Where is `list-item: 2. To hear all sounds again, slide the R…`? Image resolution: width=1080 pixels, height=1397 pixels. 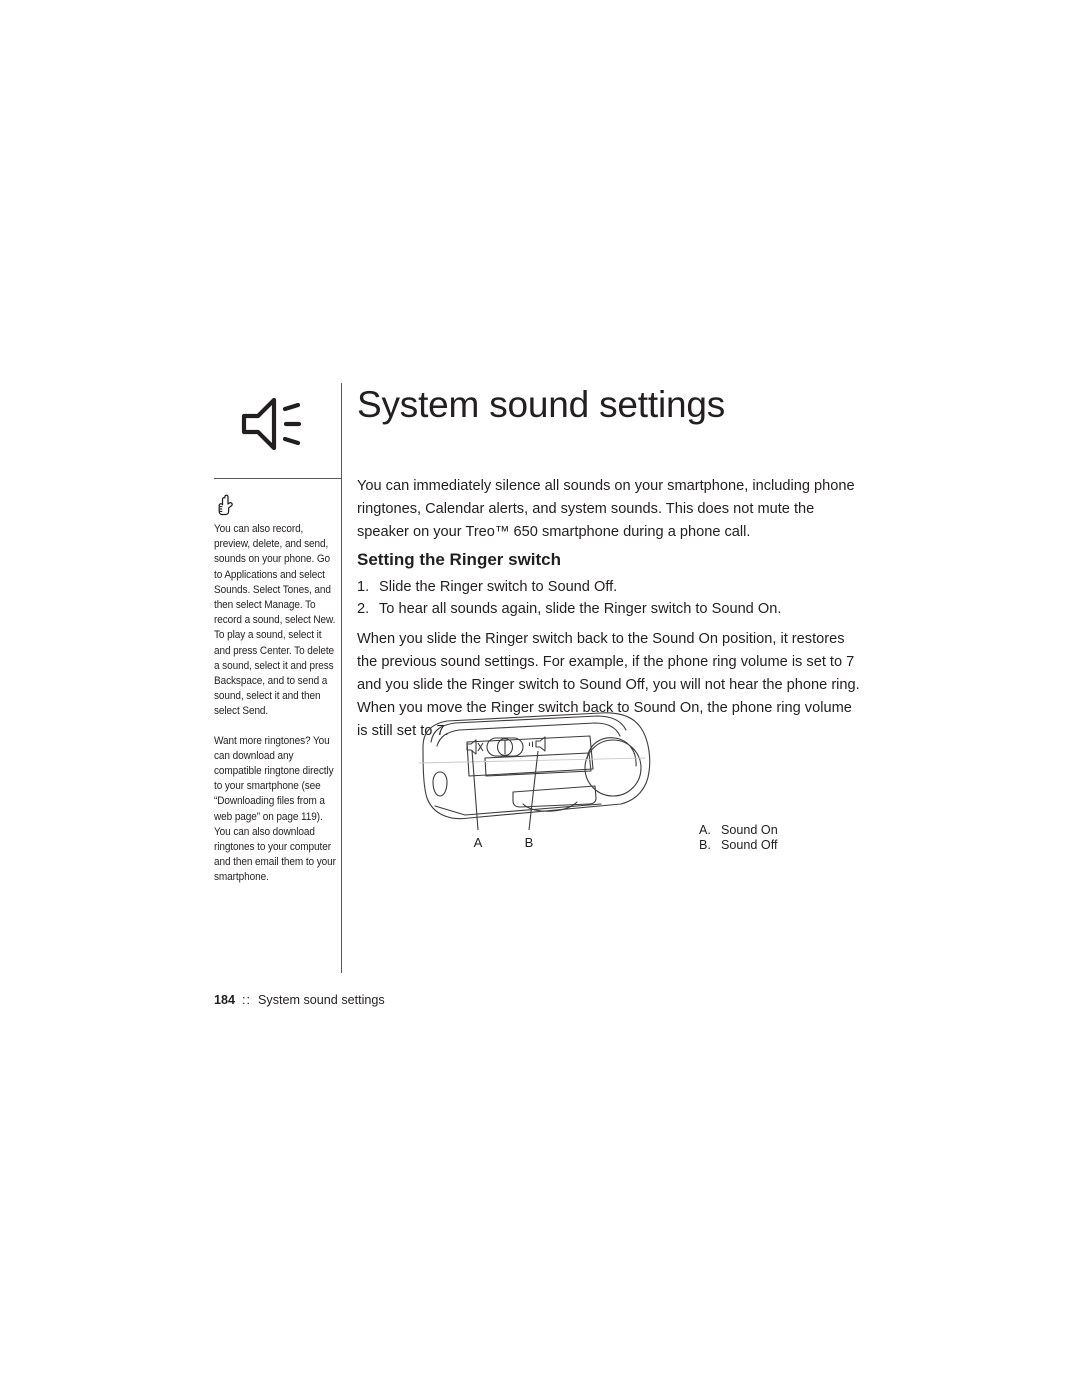 list-item: 2. To hear all sounds again, slide the R… is located at coordinates (611, 610).